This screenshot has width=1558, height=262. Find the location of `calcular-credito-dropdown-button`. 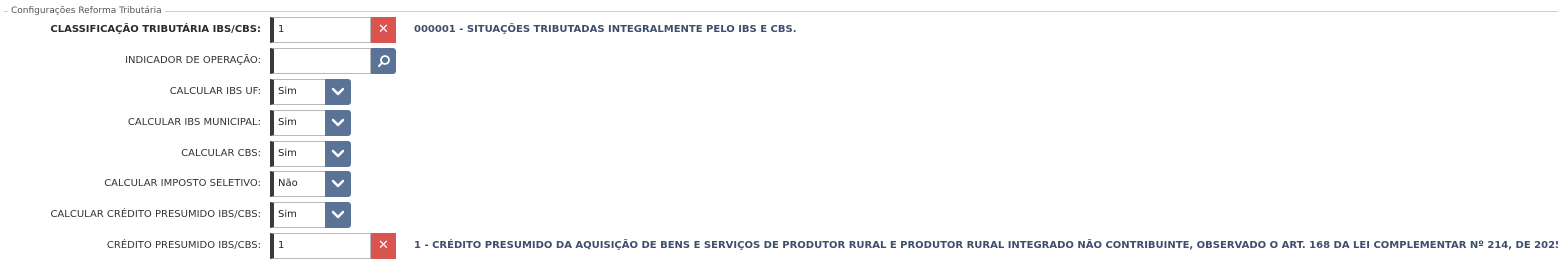

calcular-credito-dropdown-button is located at coordinates (338, 215).